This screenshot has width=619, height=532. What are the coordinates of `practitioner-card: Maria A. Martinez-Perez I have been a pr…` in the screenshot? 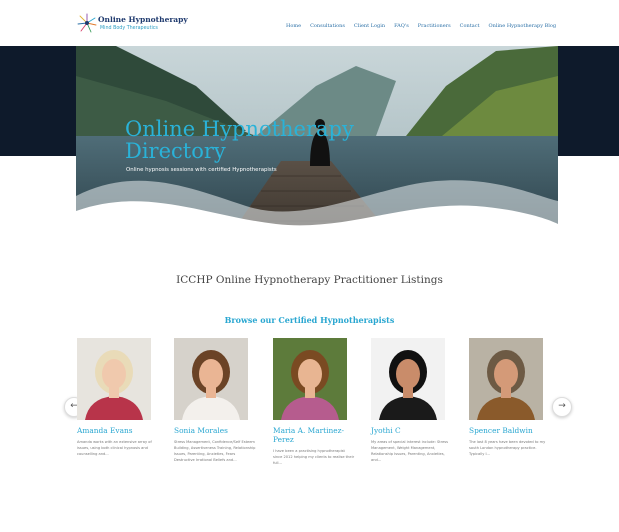 It's located at (314, 402).